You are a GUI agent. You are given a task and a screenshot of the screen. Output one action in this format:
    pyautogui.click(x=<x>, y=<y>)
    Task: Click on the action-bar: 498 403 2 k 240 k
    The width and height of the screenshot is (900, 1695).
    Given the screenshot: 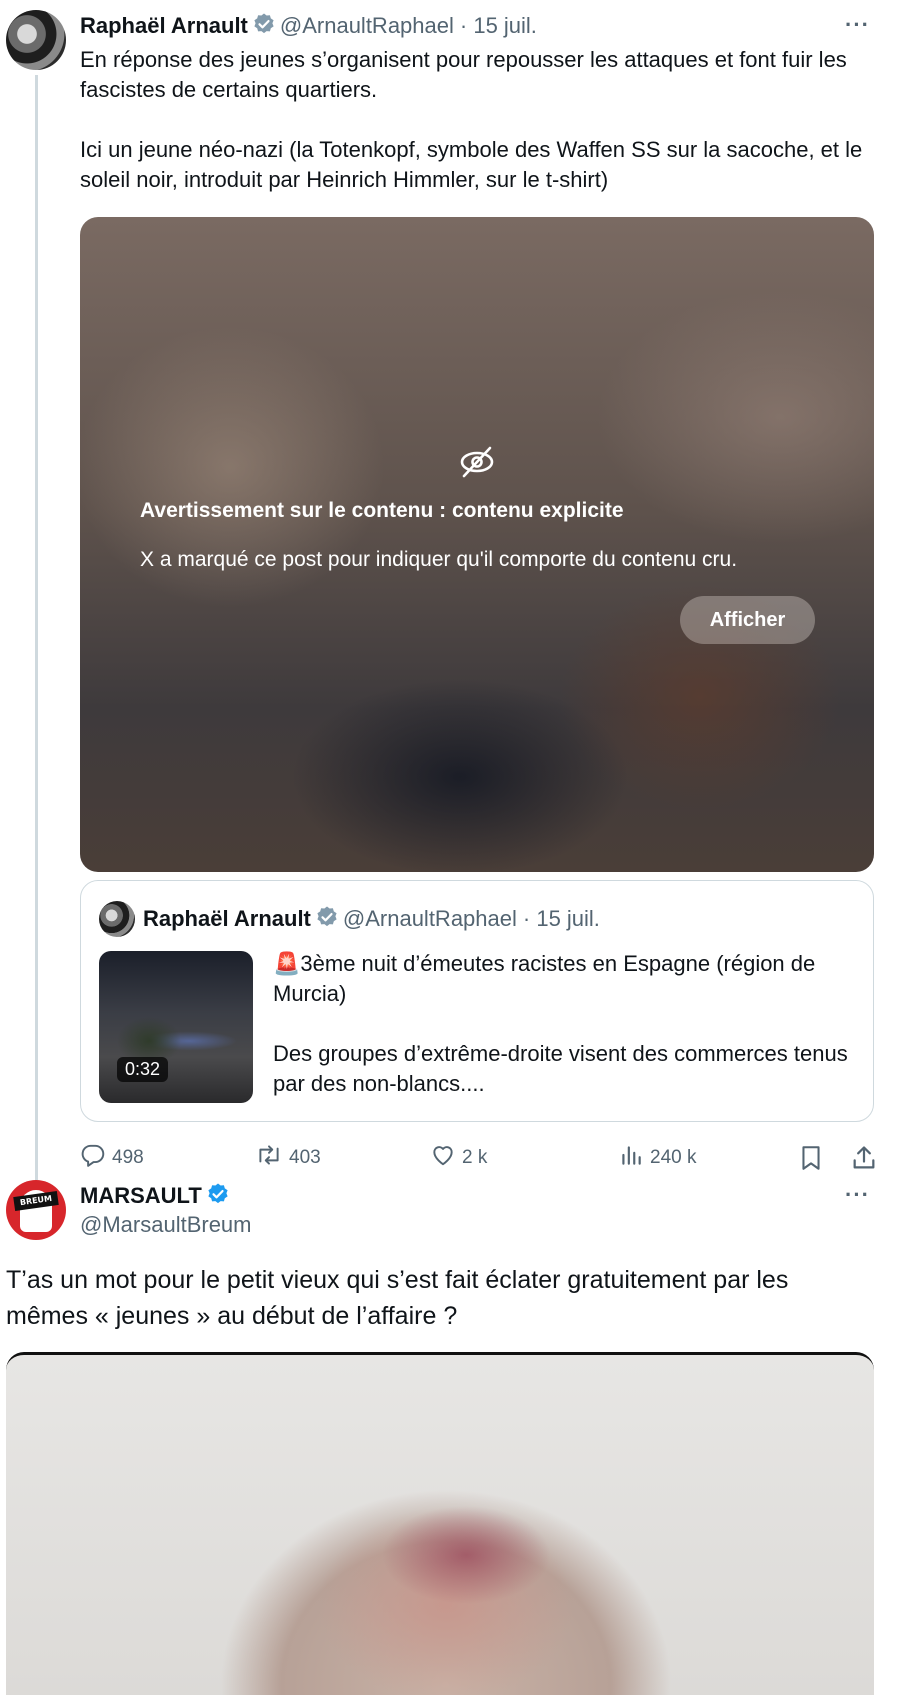 What is the action you would take?
    pyautogui.click(x=480, y=1158)
    